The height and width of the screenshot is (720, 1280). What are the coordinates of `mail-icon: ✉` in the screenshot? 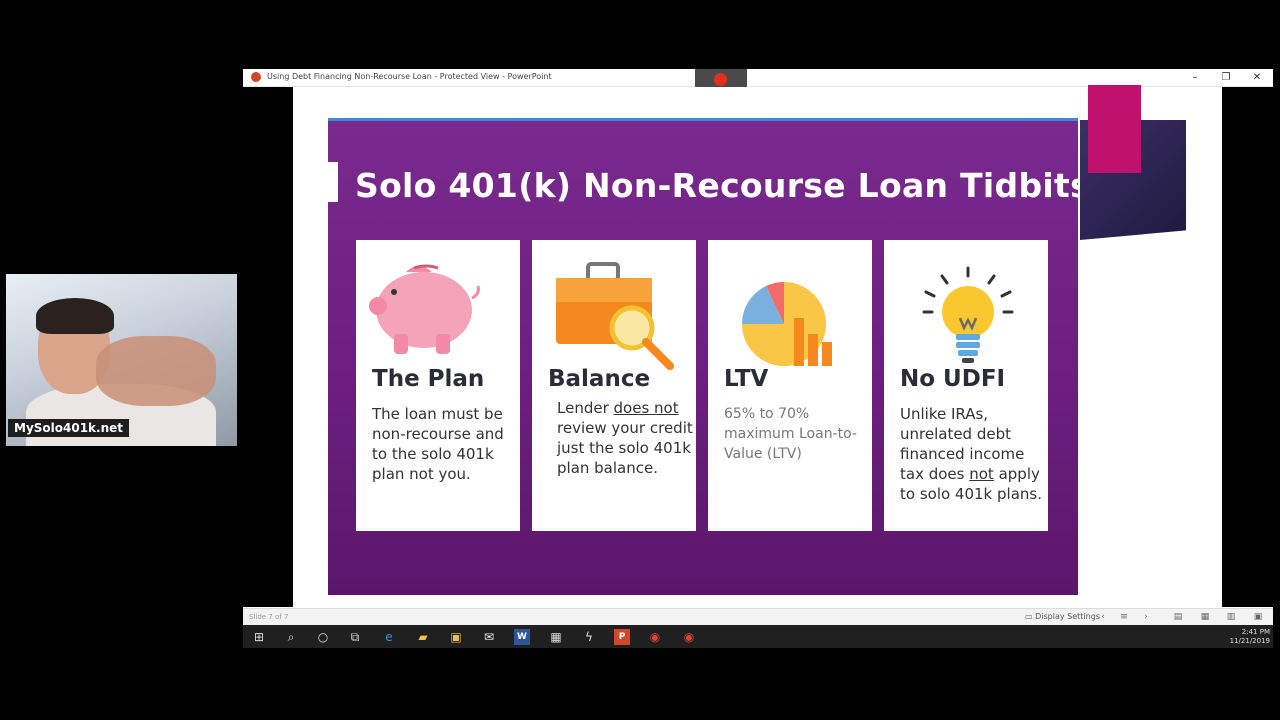 It's located at (489, 637).